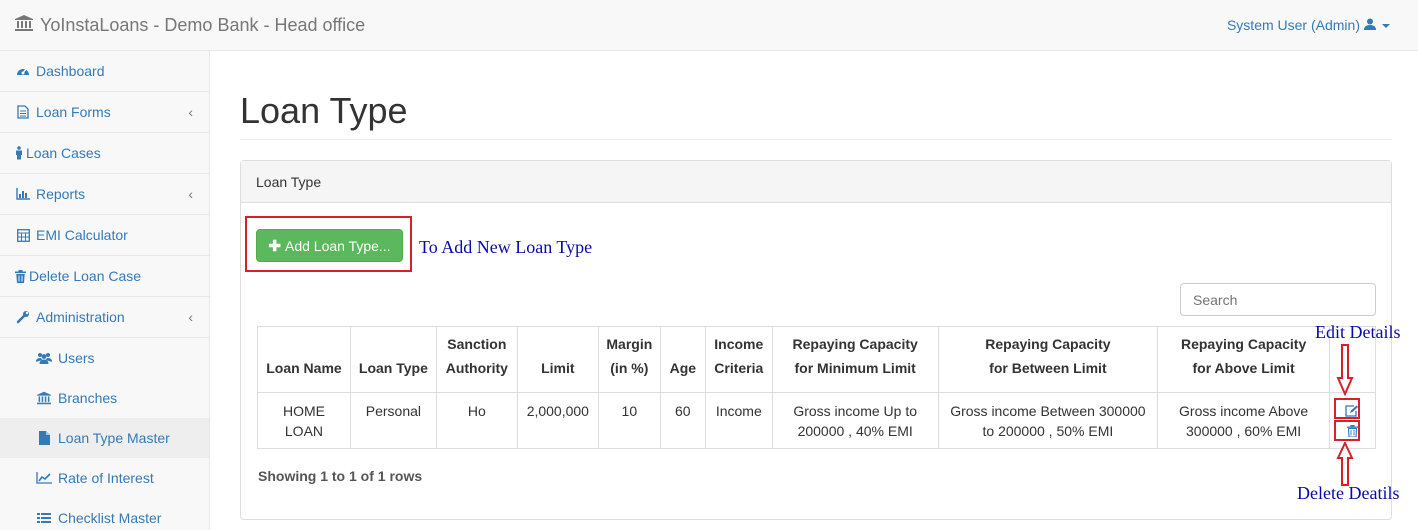 This screenshot has height=530, width=1418. What do you see at coordinates (76, 358) in the screenshot?
I see `sidebar-subitem-label: Users` at bounding box center [76, 358].